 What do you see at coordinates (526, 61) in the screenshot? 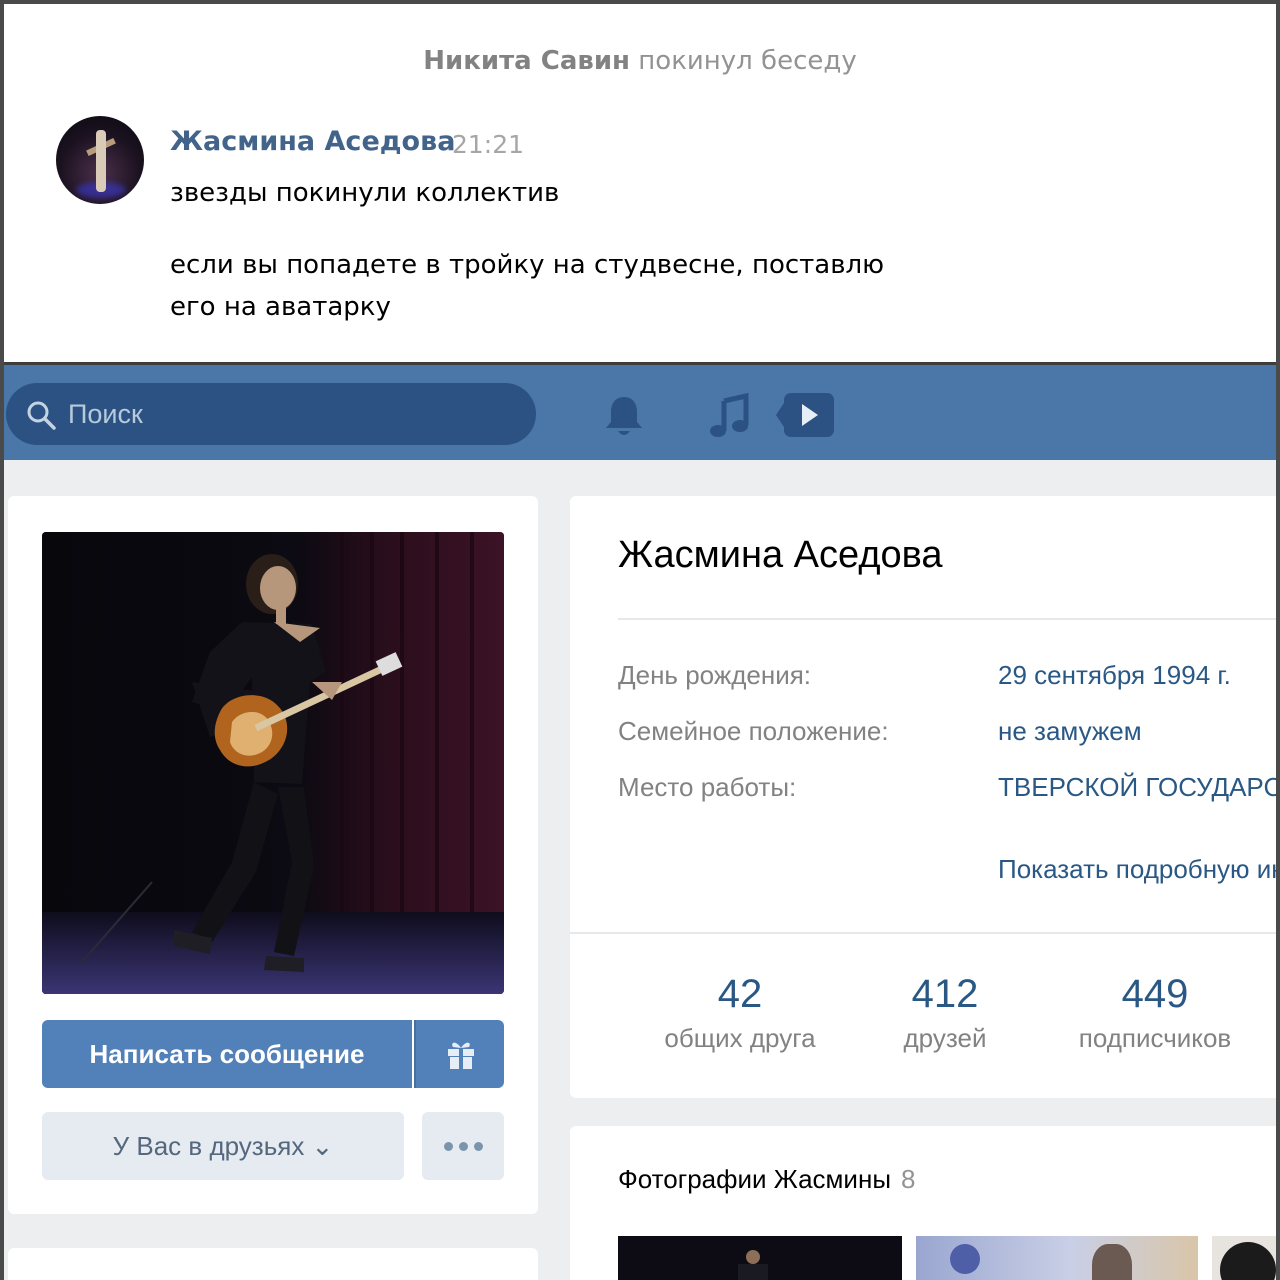
I see `system-message-user: Никита Савин` at bounding box center [526, 61].